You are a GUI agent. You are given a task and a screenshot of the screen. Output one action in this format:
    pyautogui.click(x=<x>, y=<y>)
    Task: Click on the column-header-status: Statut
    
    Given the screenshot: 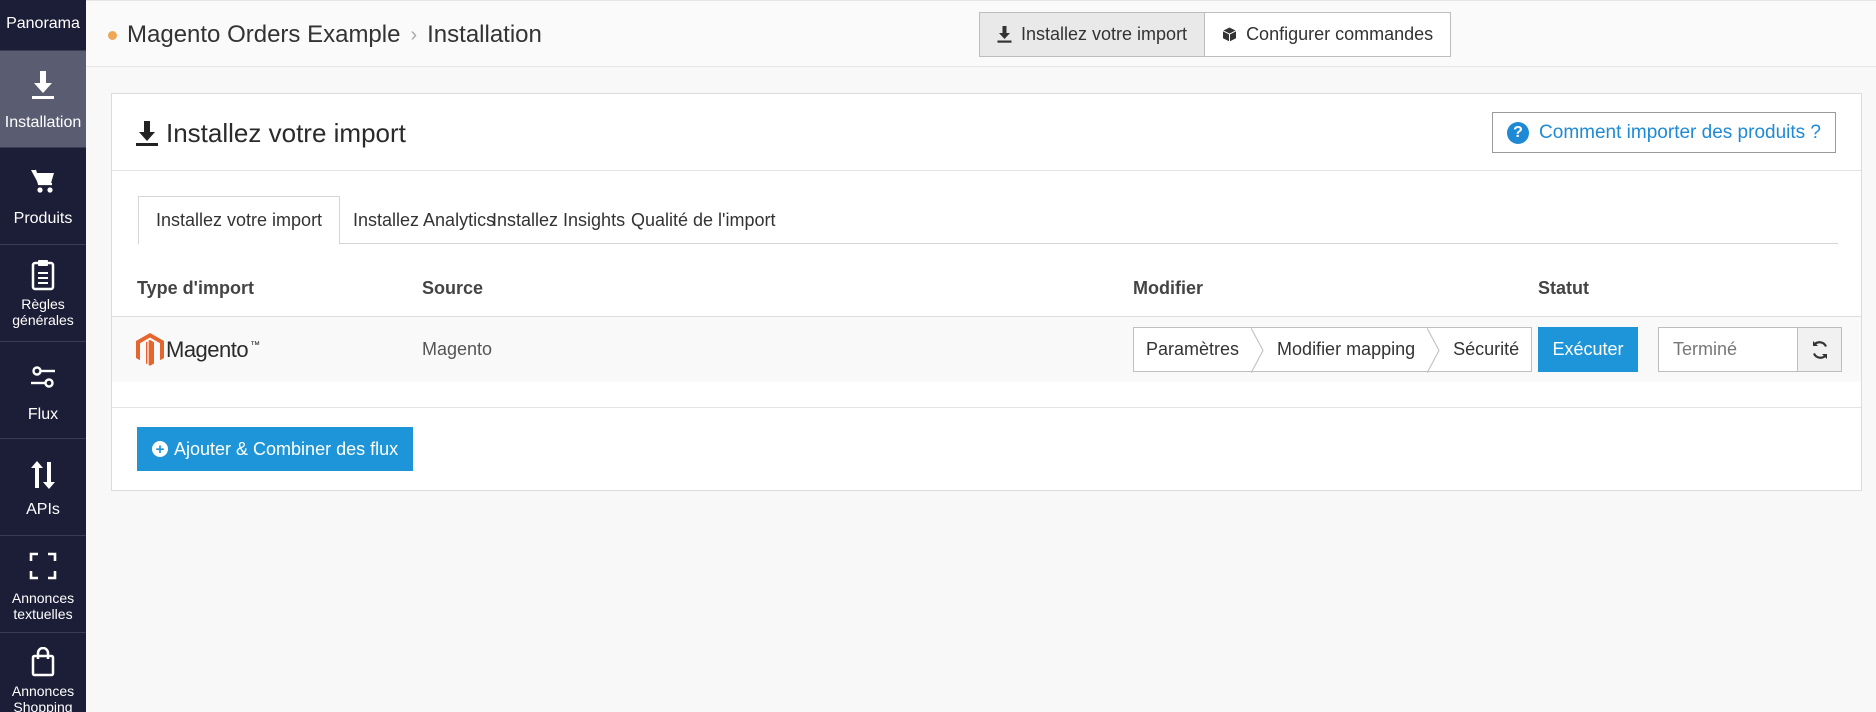 What is the action you would take?
    pyautogui.click(x=1563, y=288)
    